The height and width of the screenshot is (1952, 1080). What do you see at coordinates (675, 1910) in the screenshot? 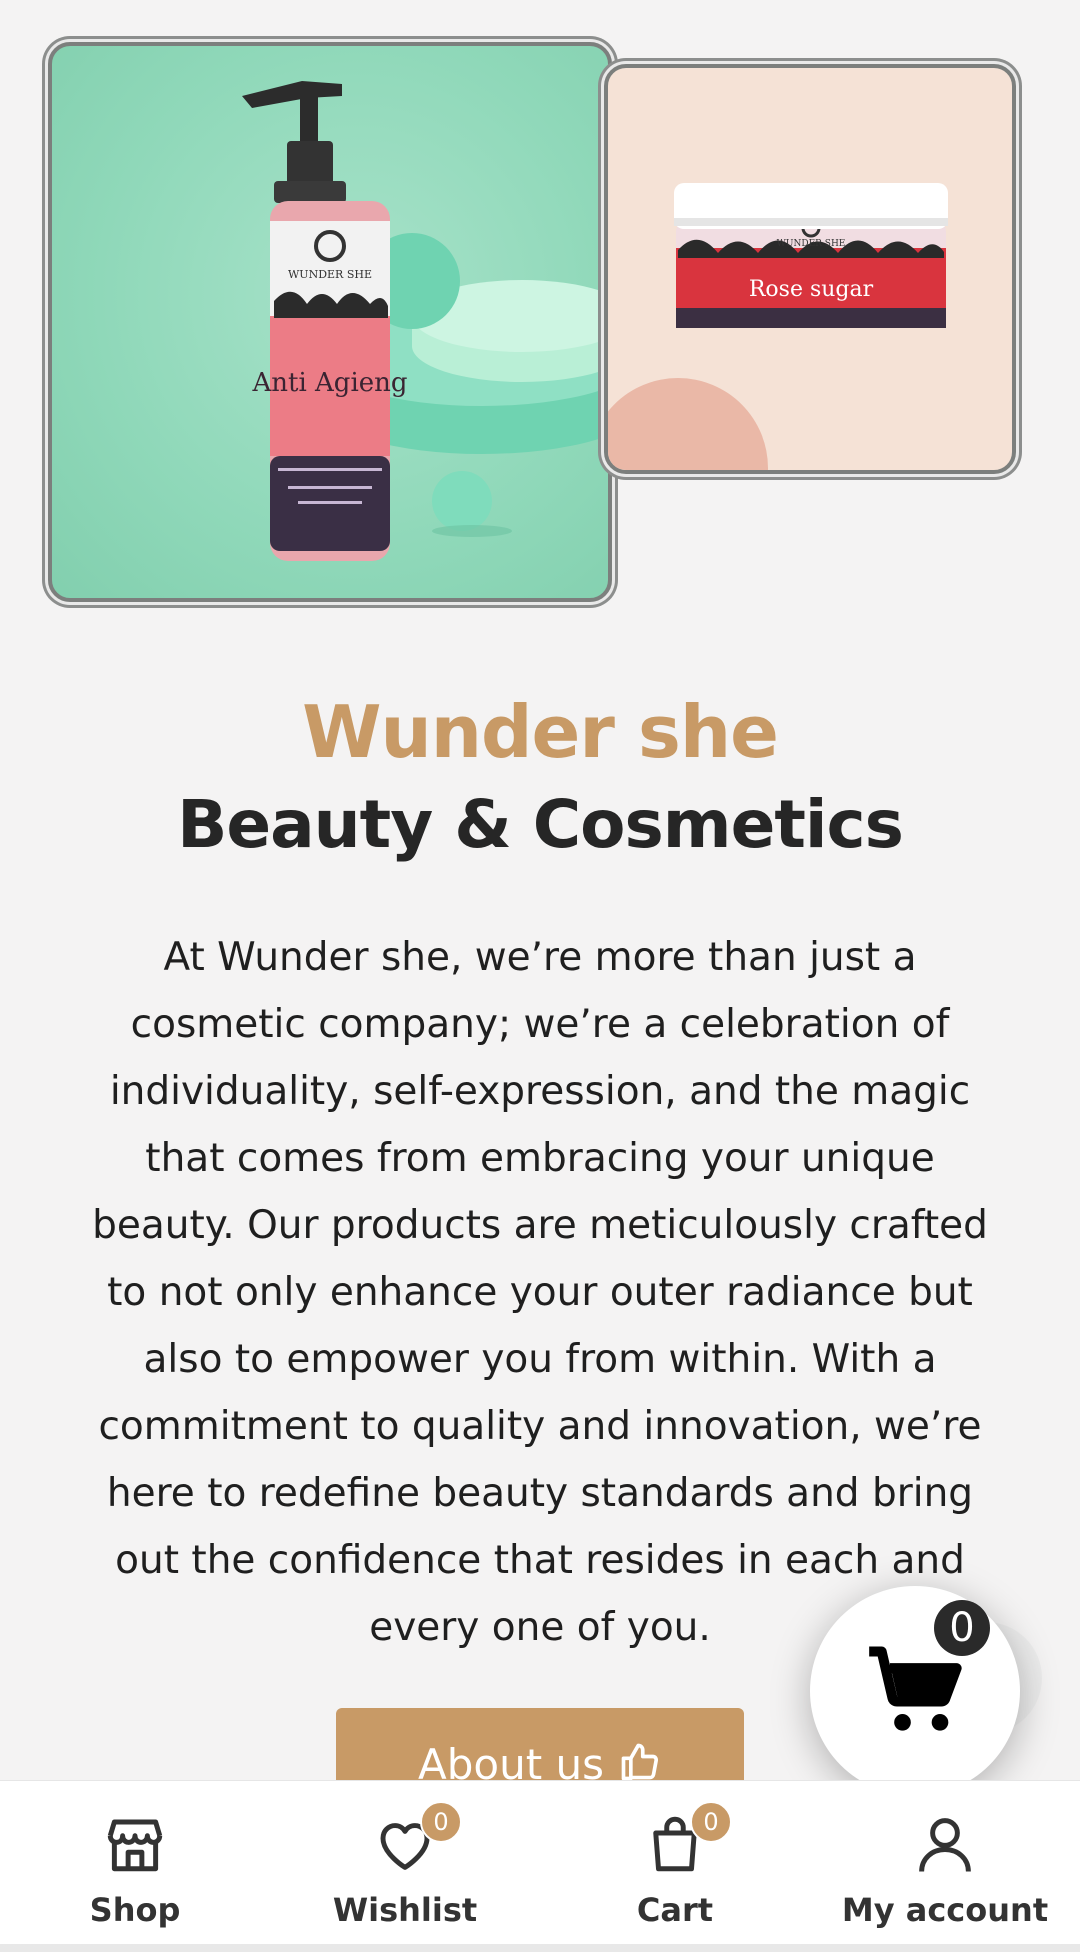
I see `nav-label-cart: Cart` at bounding box center [675, 1910].